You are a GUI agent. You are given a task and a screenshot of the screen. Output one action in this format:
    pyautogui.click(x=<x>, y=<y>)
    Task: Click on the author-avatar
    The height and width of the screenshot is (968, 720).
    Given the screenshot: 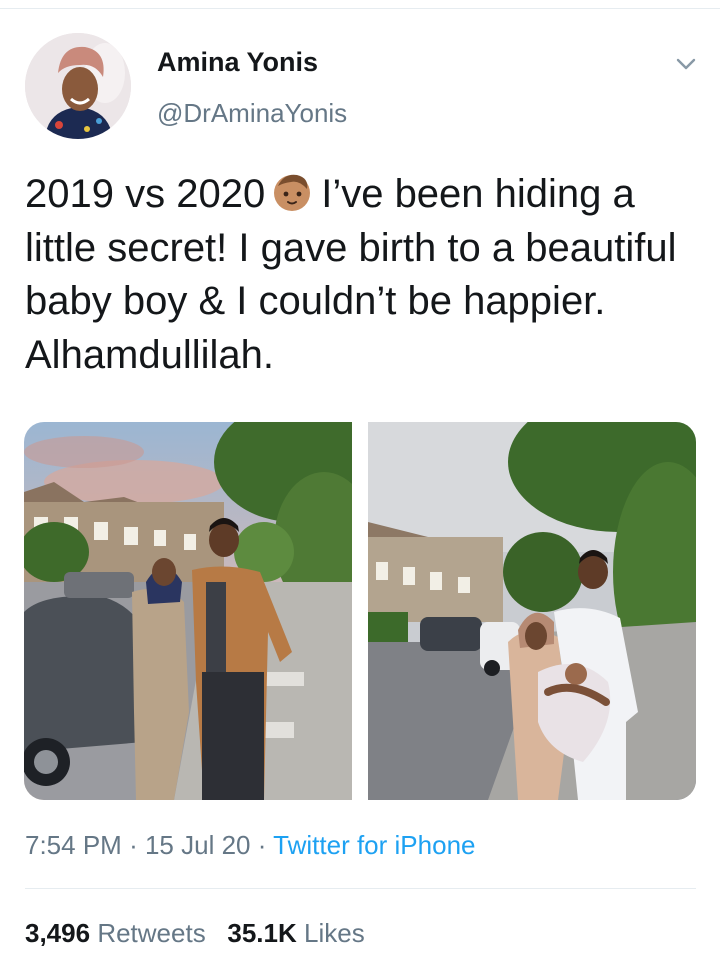 What is the action you would take?
    pyautogui.click(x=78, y=86)
    